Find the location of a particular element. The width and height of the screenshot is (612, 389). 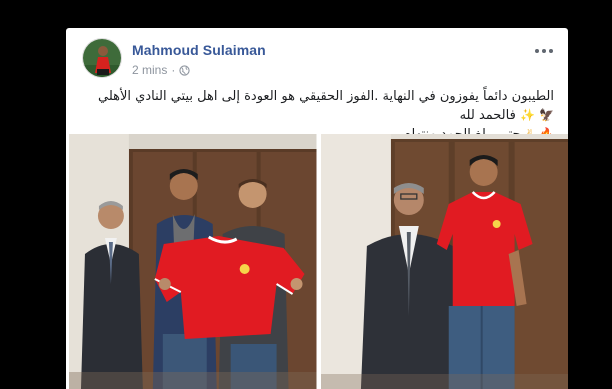

eagle-icon: 🦅 is located at coordinates (546, 115).